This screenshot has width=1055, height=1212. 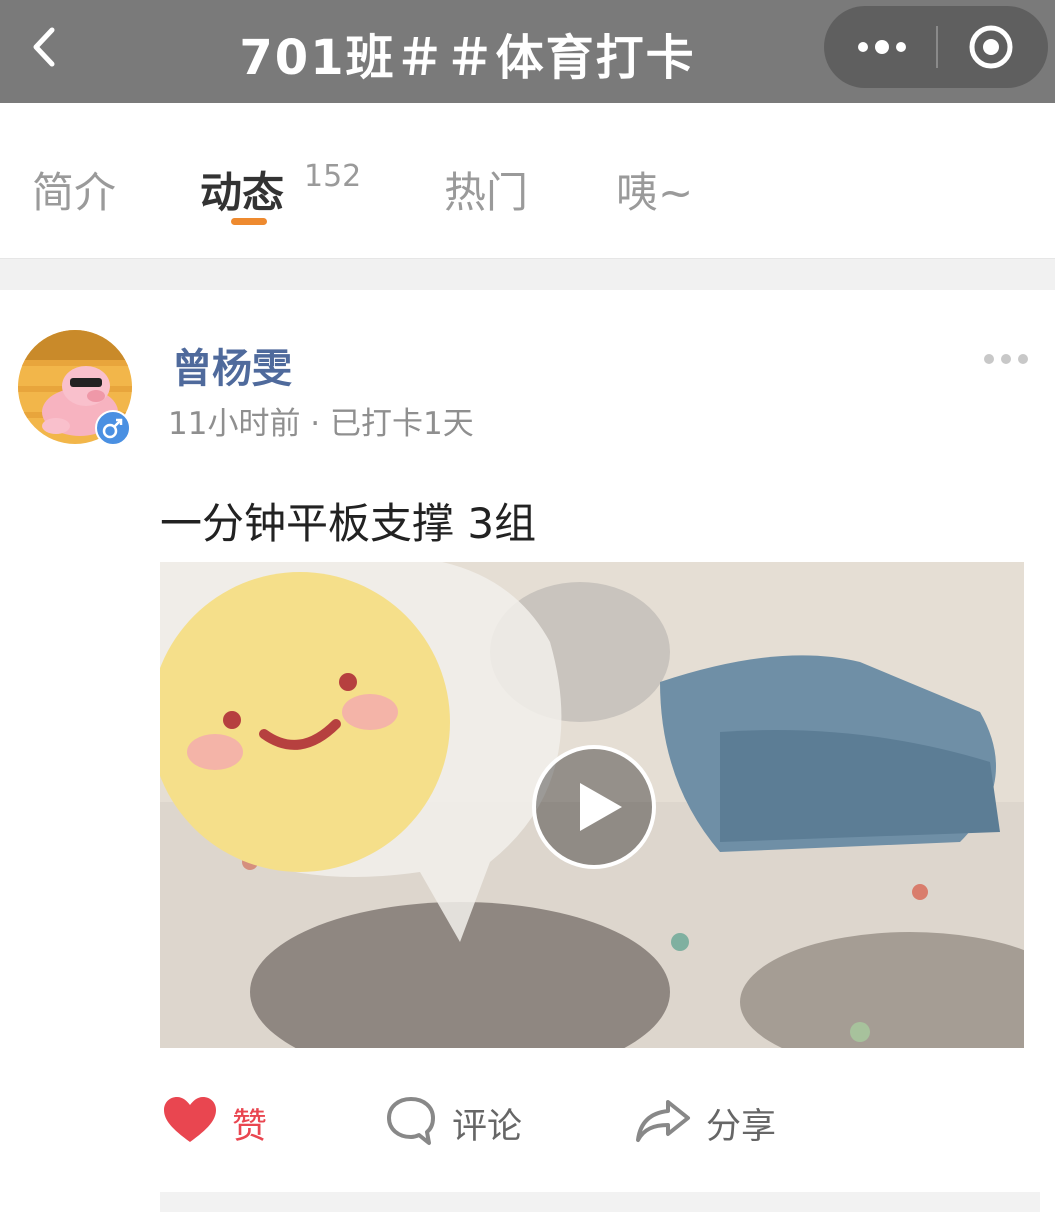 What do you see at coordinates (333, 176) in the screenshot?
I see `tab-feed-count: 152` at bounding box center [333, 176].